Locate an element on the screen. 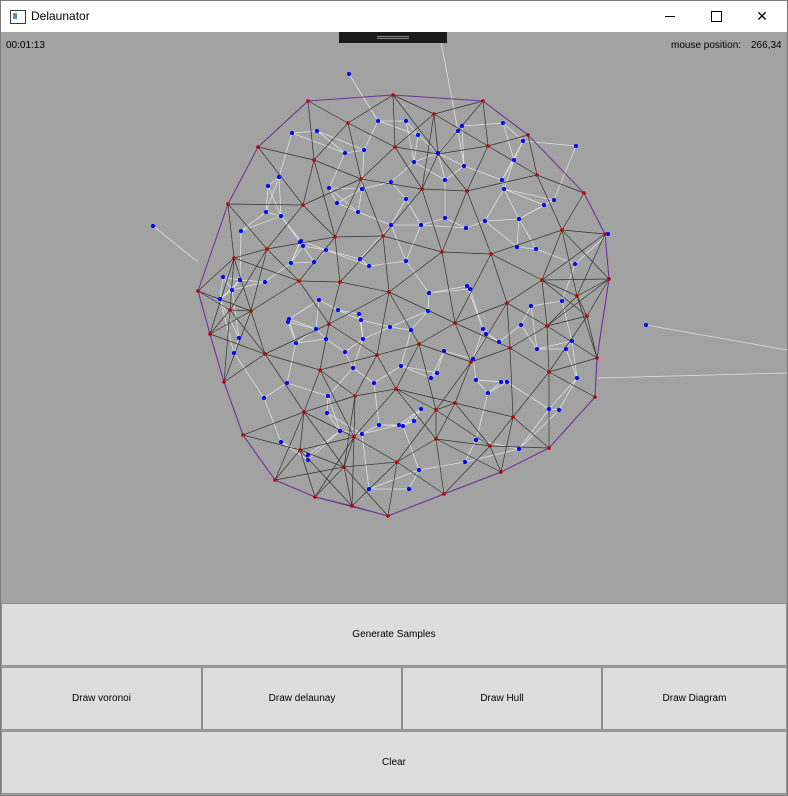 This screenshot has width=788, height=796. draw-delaunay-button: Draw delaunay is located at coordinates (302, 698).